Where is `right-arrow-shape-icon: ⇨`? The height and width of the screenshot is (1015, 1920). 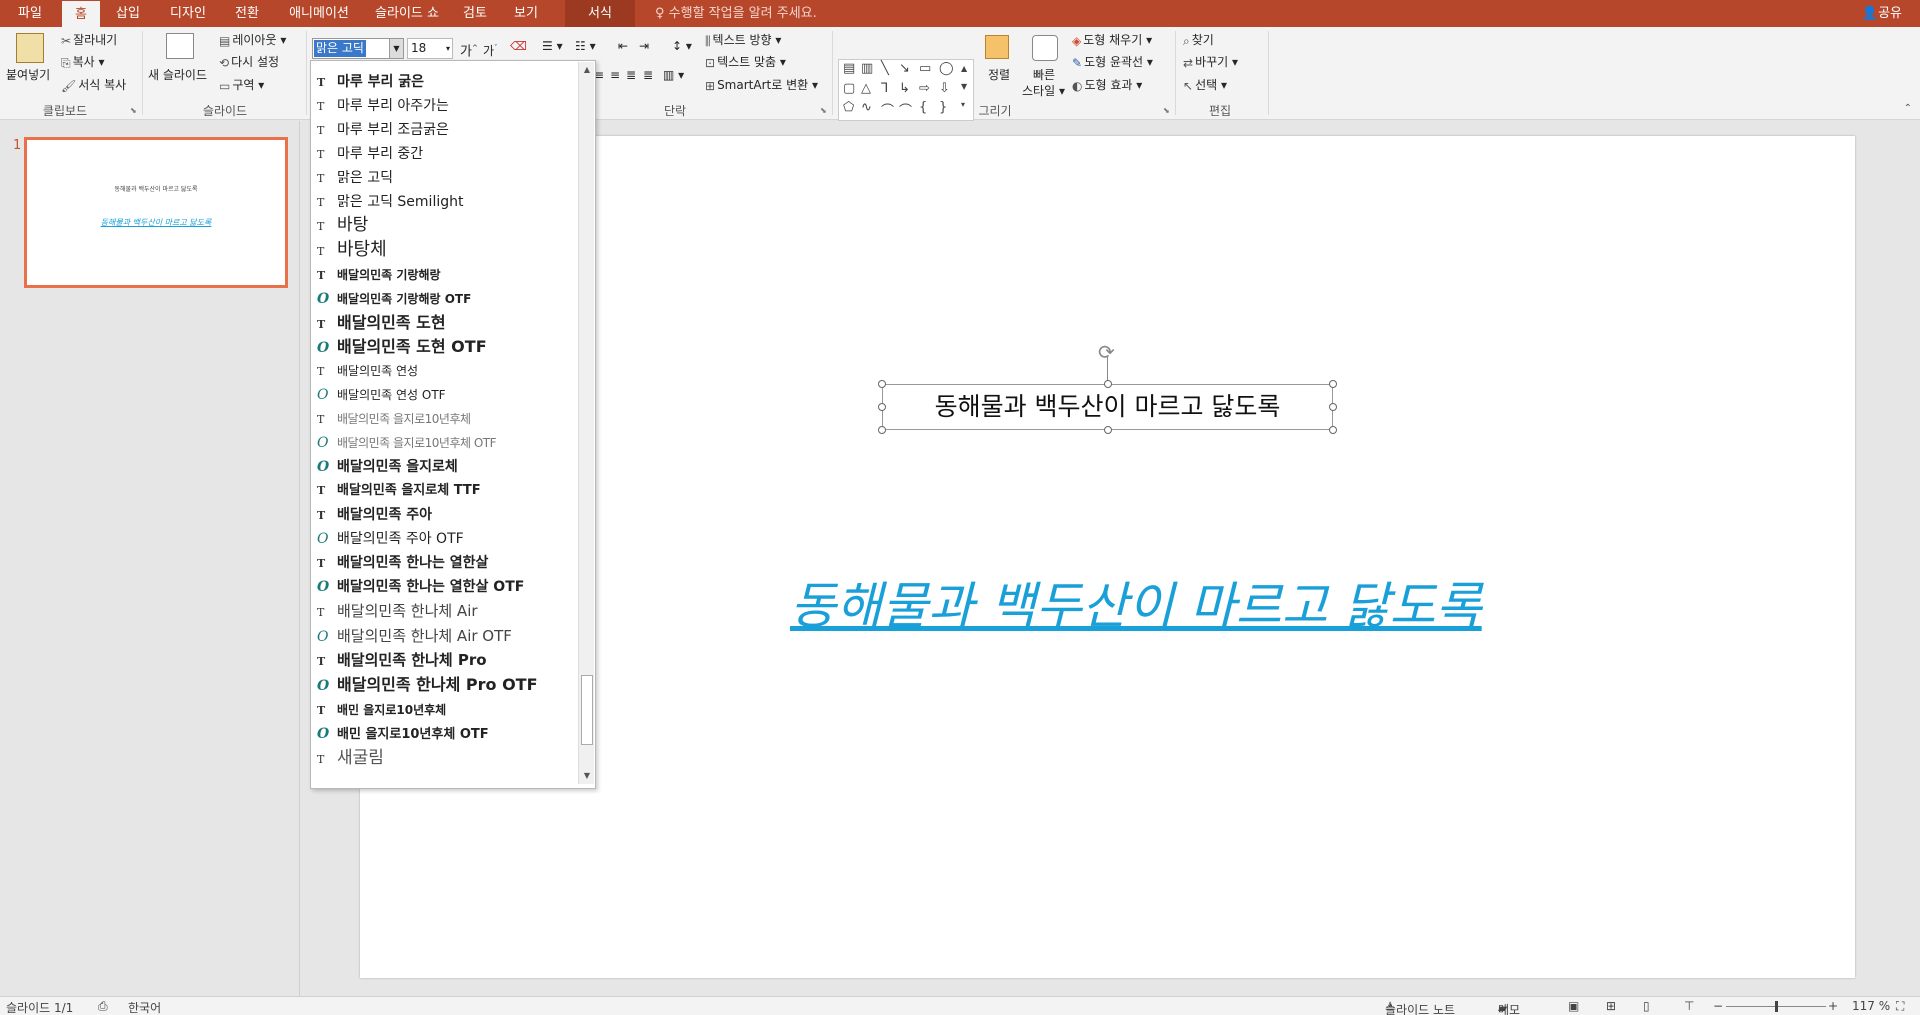 right-arrow-shape-icon: ⇨ is located at coordinates (924, 88).